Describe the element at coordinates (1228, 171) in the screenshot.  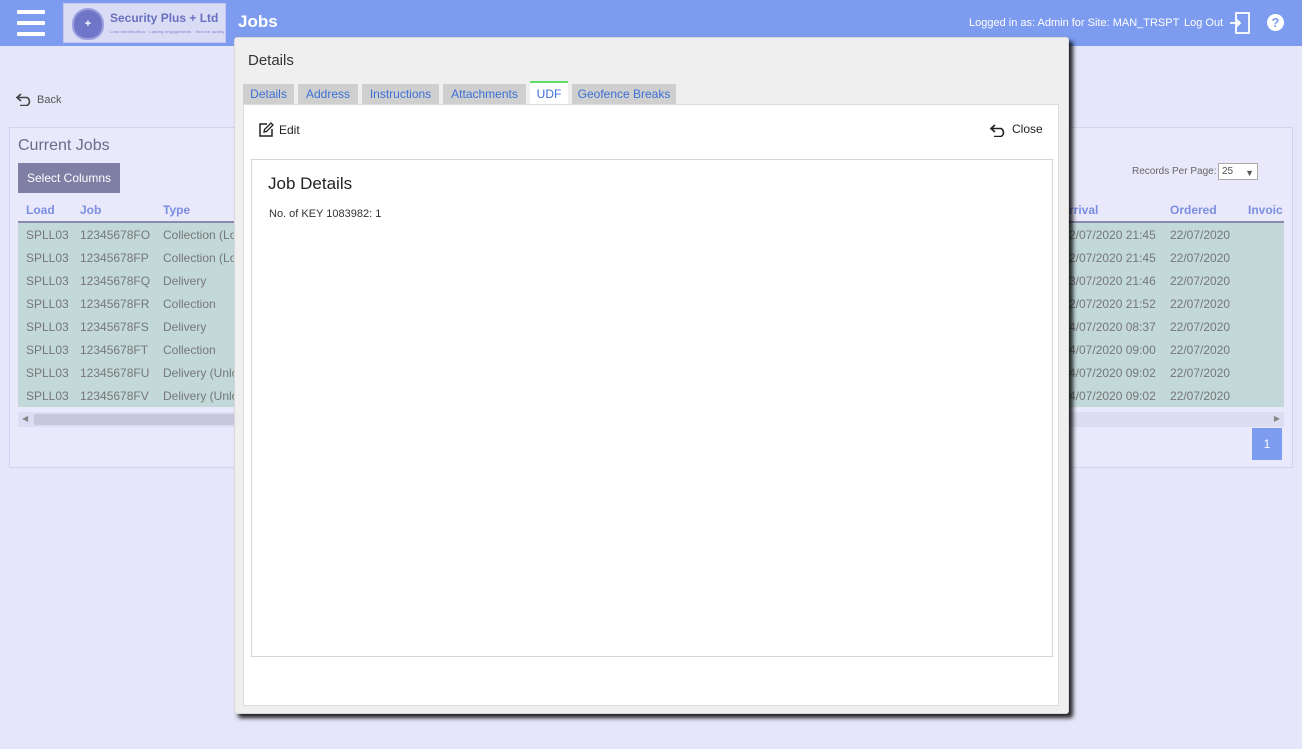
I see `records-per-page-value: 25` at that location.